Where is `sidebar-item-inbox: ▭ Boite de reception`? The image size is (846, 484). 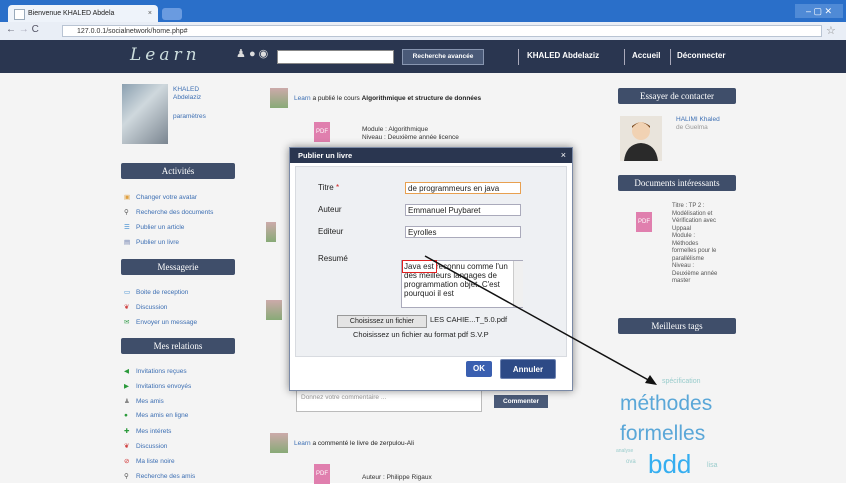
sidebar-item-inbox: ▭ Boite de reception is located at coordinates (156, 292).